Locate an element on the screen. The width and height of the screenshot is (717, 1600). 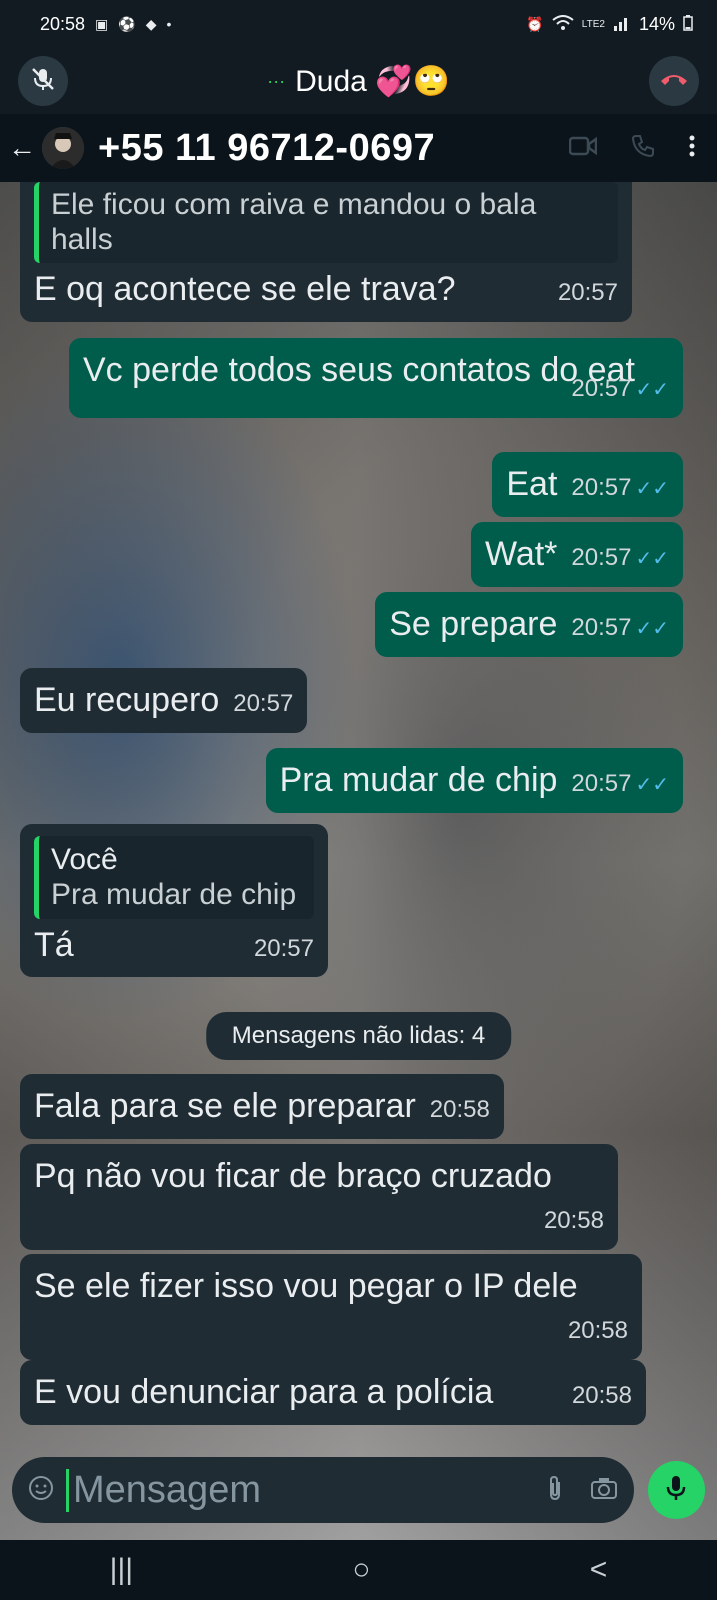
message-text: E vou denunciar para a polícia is located at coordinates (264, 1392).